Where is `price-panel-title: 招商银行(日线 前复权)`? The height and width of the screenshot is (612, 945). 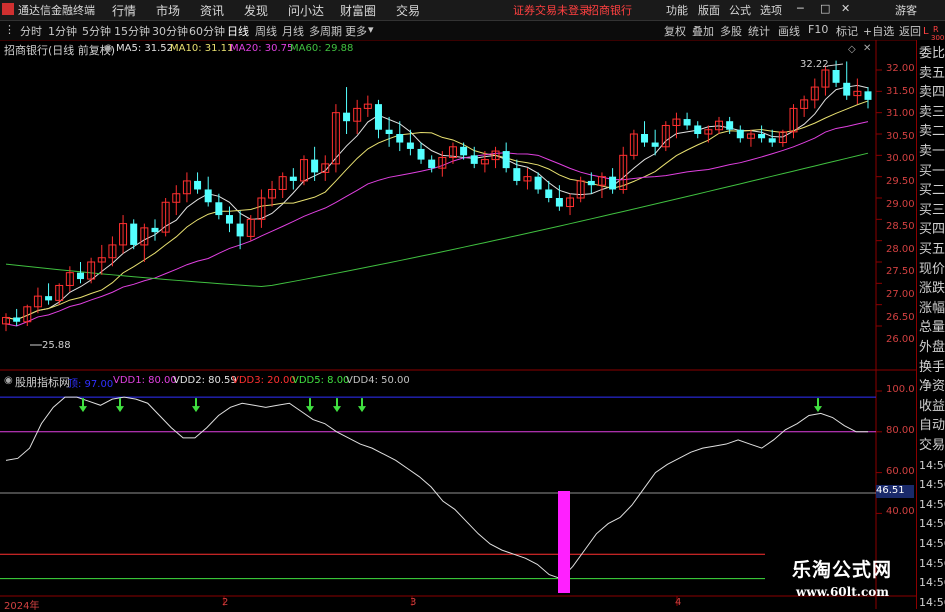
price-panel-title: 招商银行(日线 前复权) is located at coordinates (60, 50).